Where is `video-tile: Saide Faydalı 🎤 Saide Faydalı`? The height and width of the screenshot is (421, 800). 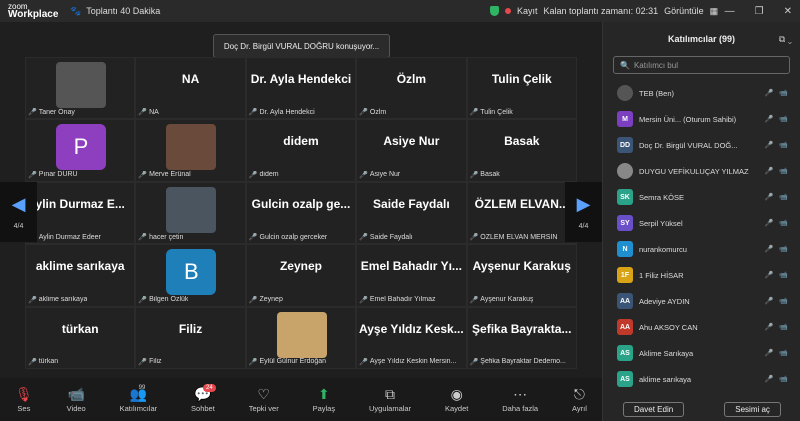 video-tile: Saide Faydalı 🎤 Saide Faydalı is located at coordinates (411, 213).